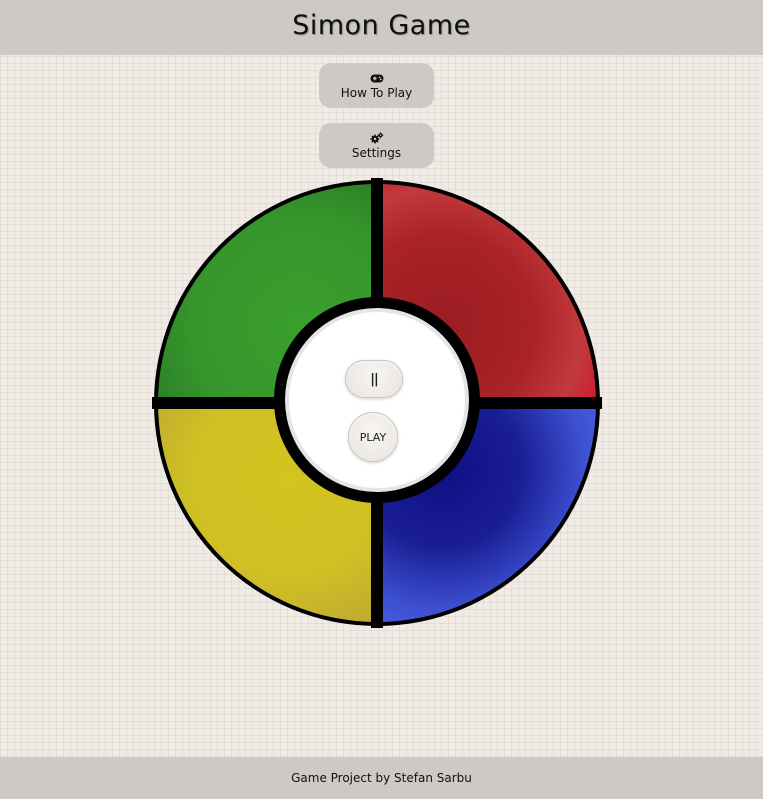  I want to click on gamepad-icon, so click(377, 78).